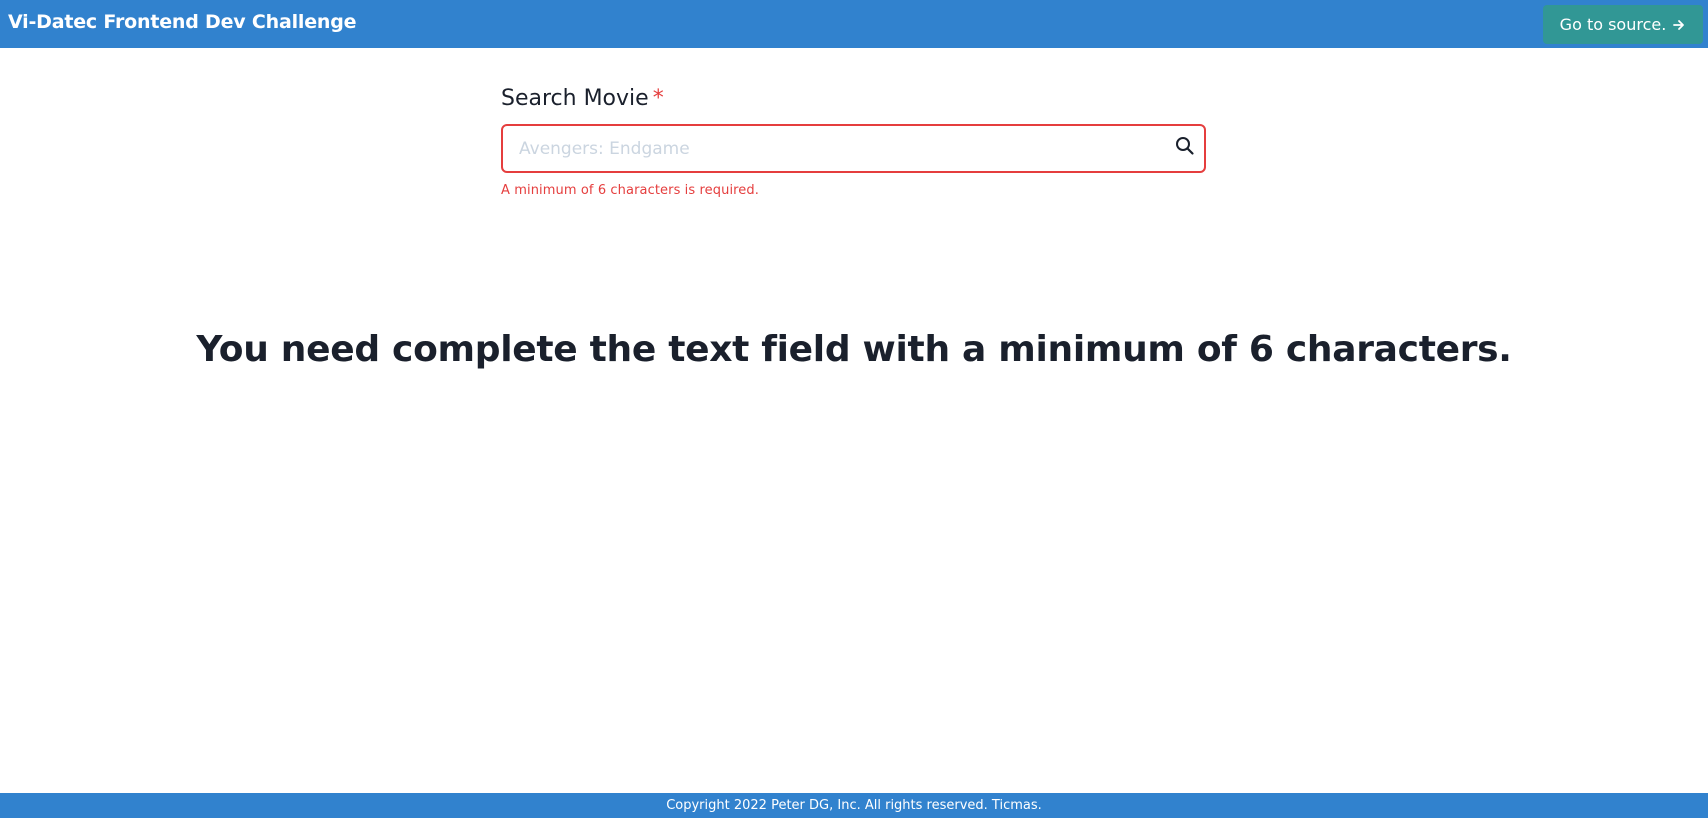  What do you see at coordinates (1185, 146) in the screenshot?
I see `search-icon` at bounding box center [1185, 146].